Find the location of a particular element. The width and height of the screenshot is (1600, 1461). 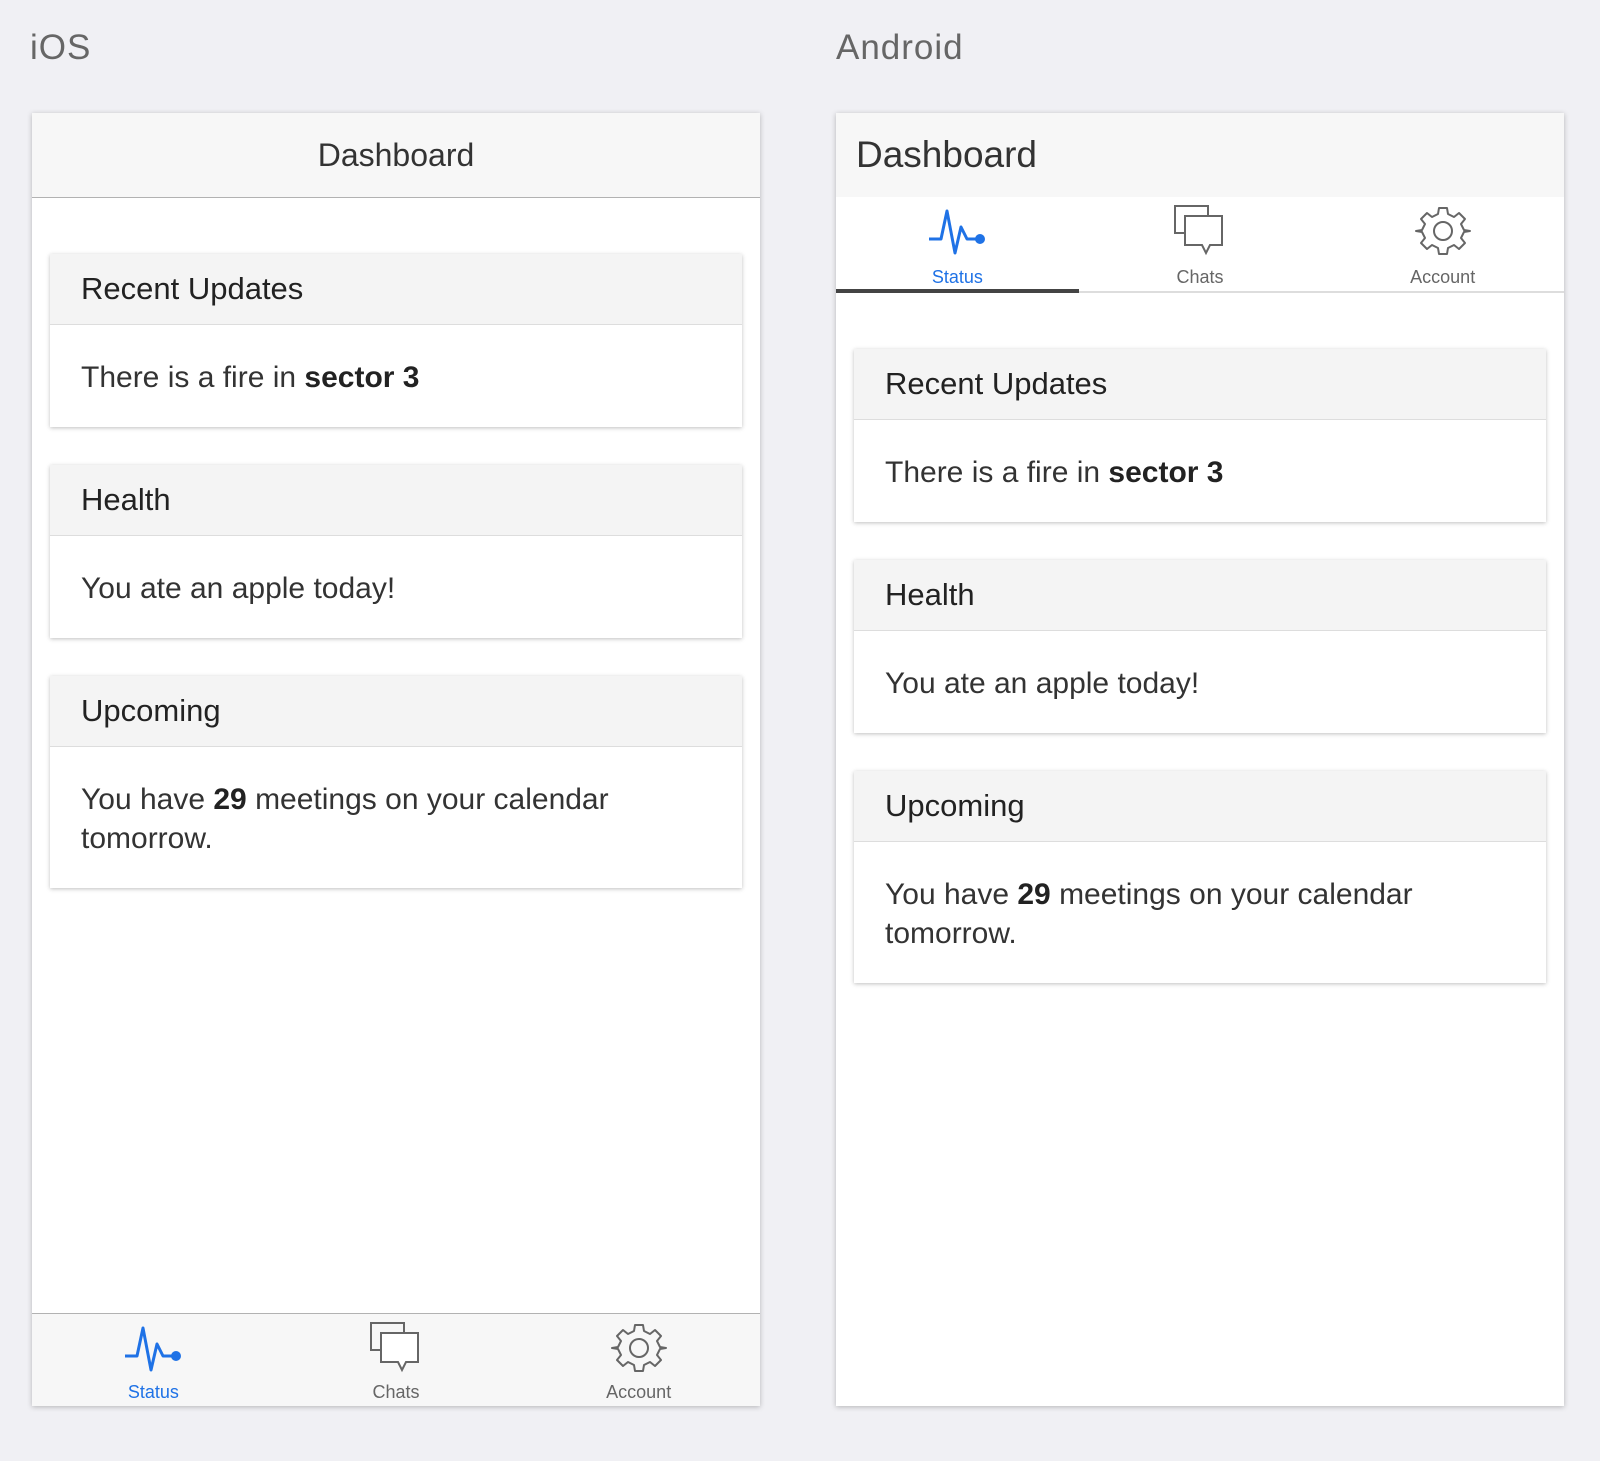

ios-tab-bar: Status Chats Account is located at coordinates (396, 1359).